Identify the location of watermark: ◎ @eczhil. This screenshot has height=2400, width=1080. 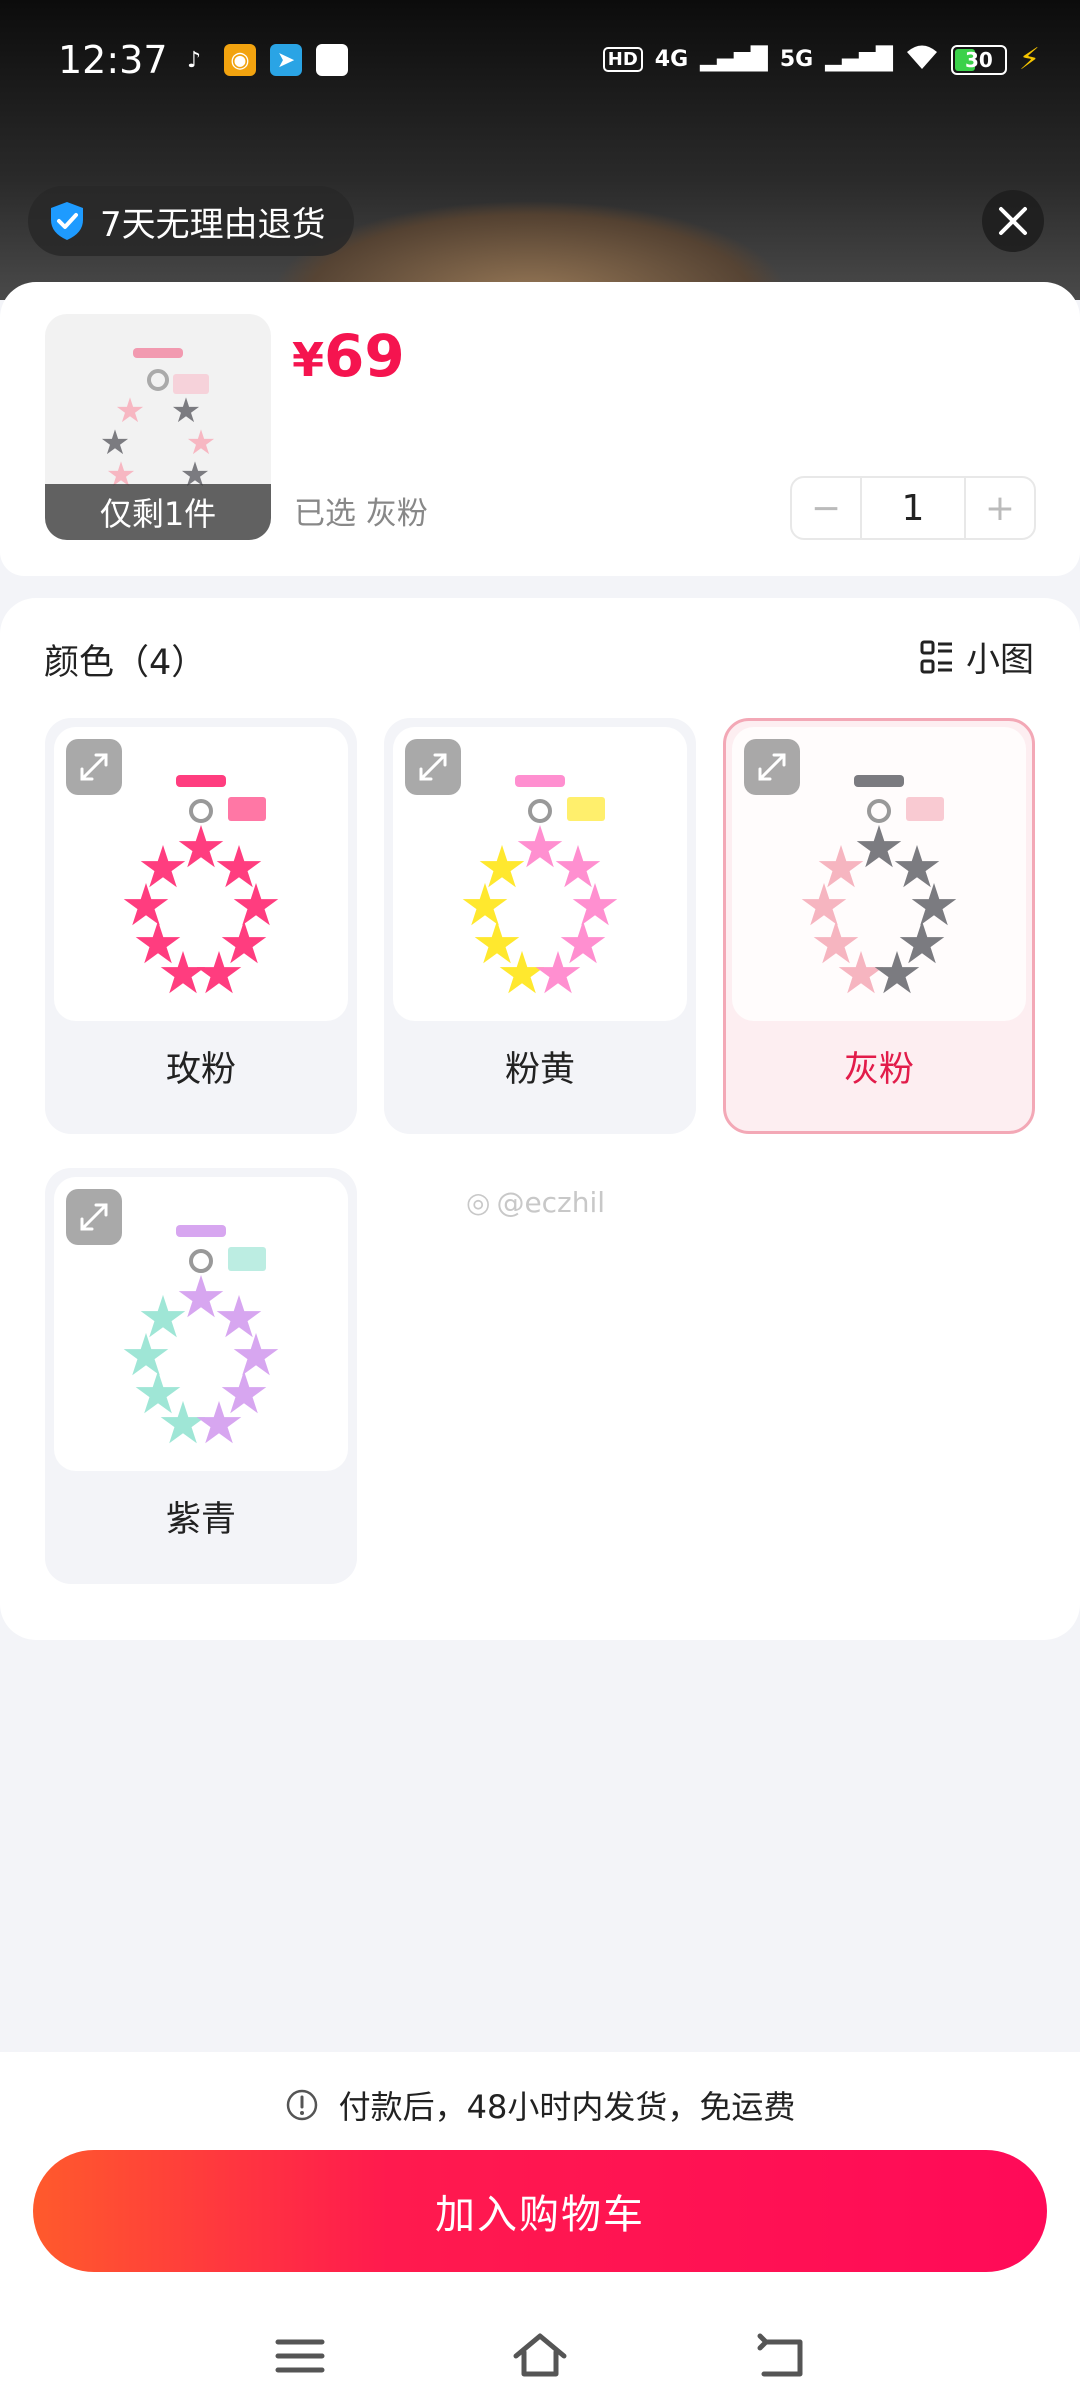
(535, 1202).